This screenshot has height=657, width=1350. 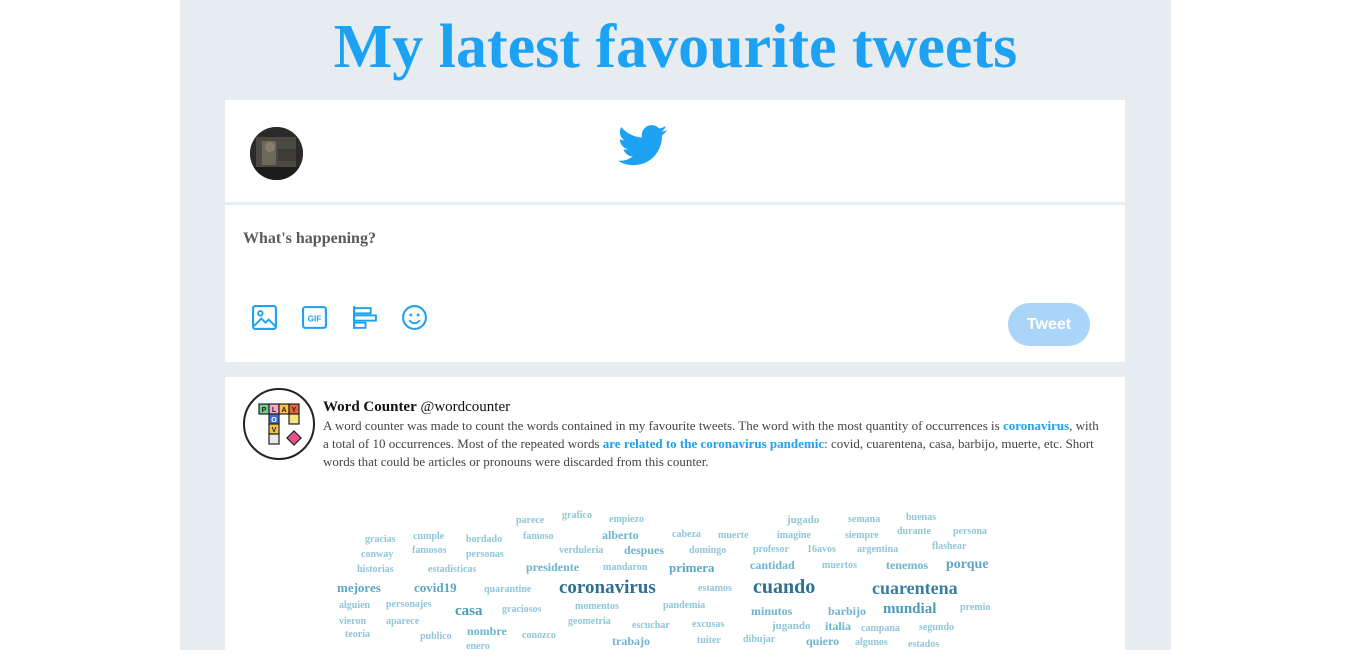 What do you see at coordinates (937, 627) in the screenshot?
I see `word-cloud-word: segundo` at bounding box center [937, 627].